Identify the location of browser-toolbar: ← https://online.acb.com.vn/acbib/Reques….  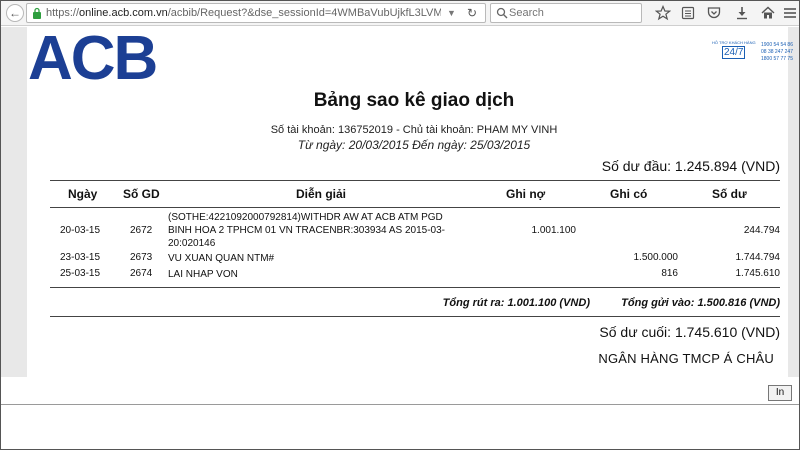
(400, 13).